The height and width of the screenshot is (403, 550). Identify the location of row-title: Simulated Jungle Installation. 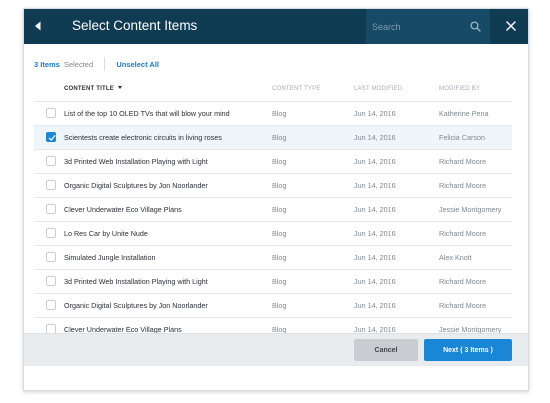
(110, 257).